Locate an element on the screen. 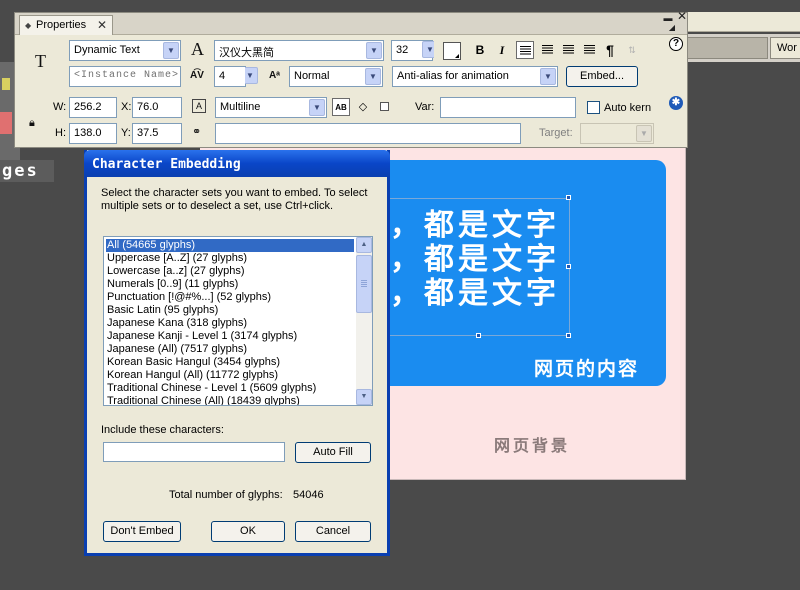 This screenshot has height=590, width=800. list-item: Lowercase [a..z] (27 glyphs) is located at coordinates (175, 271).